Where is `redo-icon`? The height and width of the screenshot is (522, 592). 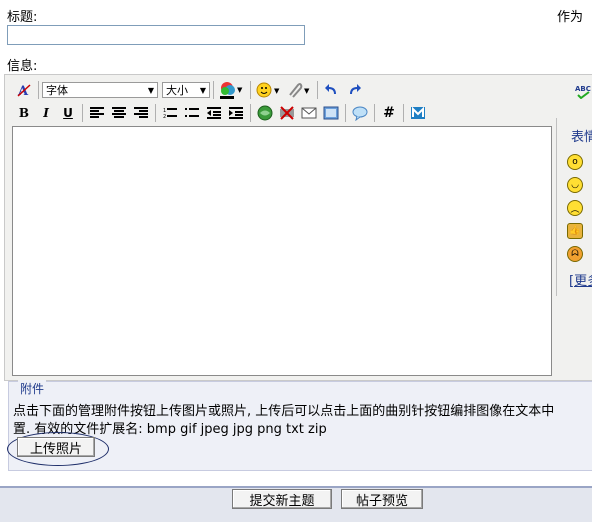 redo-icon is located at coordinates (354, 90).